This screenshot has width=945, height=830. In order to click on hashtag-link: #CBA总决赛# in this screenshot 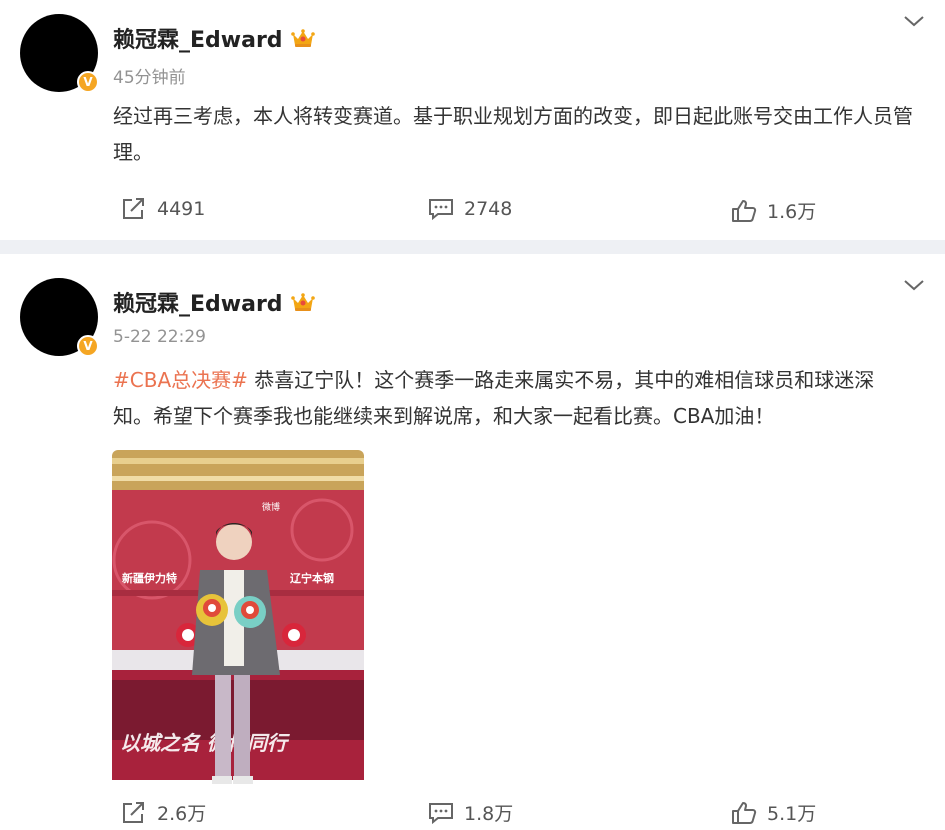, I will do `click(180, 380)`.